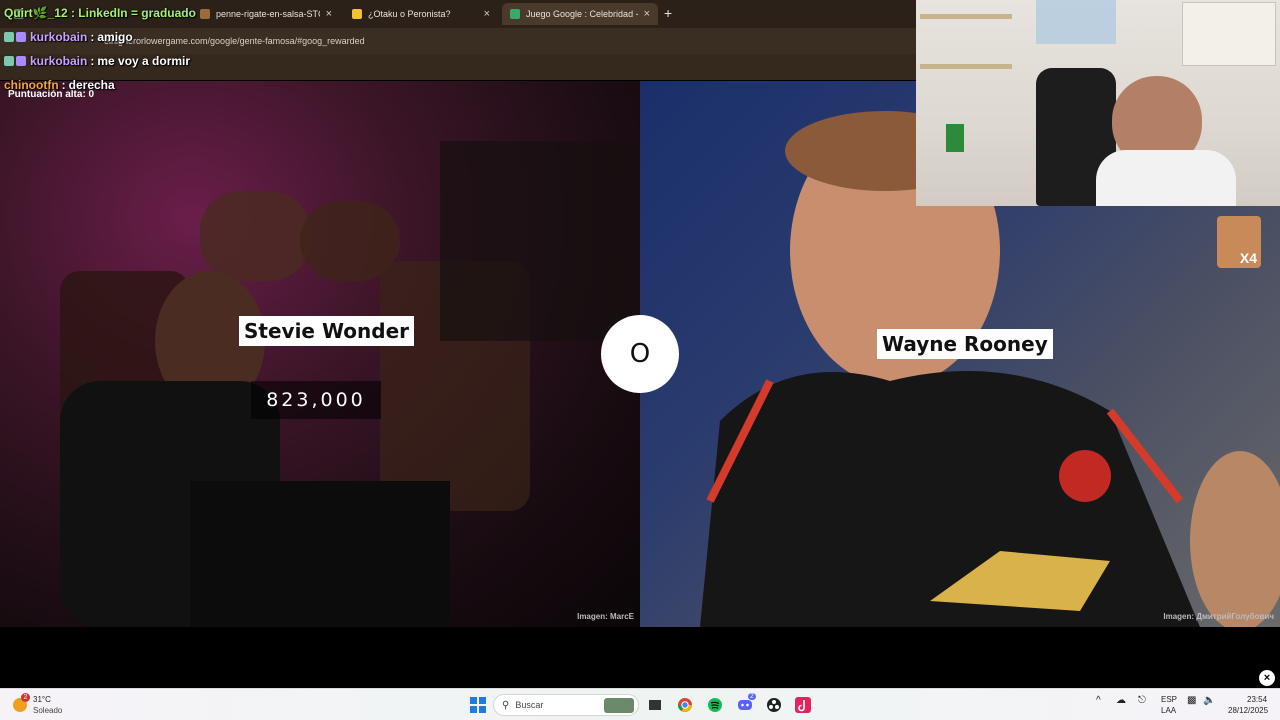 This screenshot has height=720, width=1280. I want to click on chat-header: Quirt🌿_12 : LinkedIn = graduado, so click(100, 13).